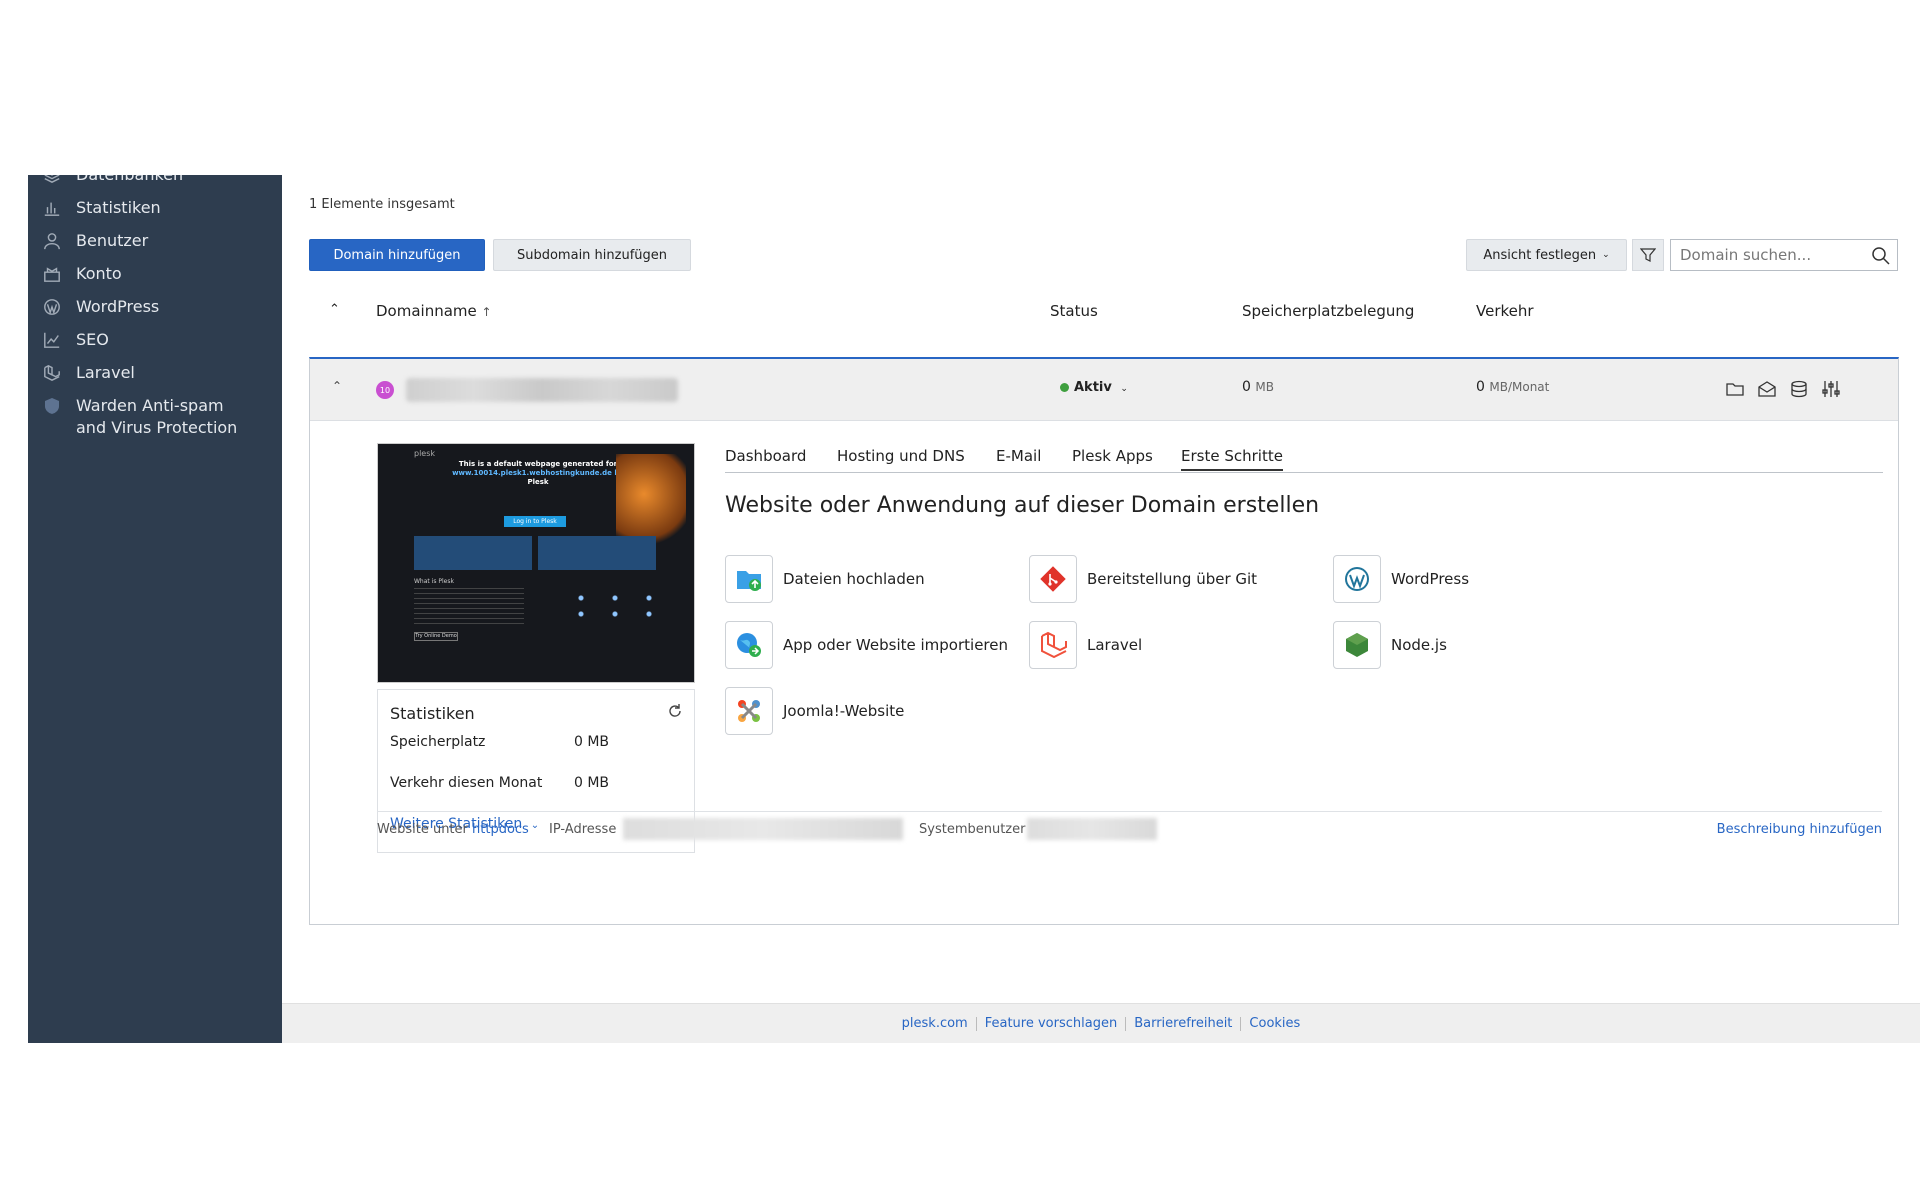 The height and width of the screenshot is (1200, 1920). What do you see at coordinates (157, 416) in the screenshot?
I see `sidebar-item-label: Warden Anti-spam and Virus Protection` at bounding box center [157, 416].